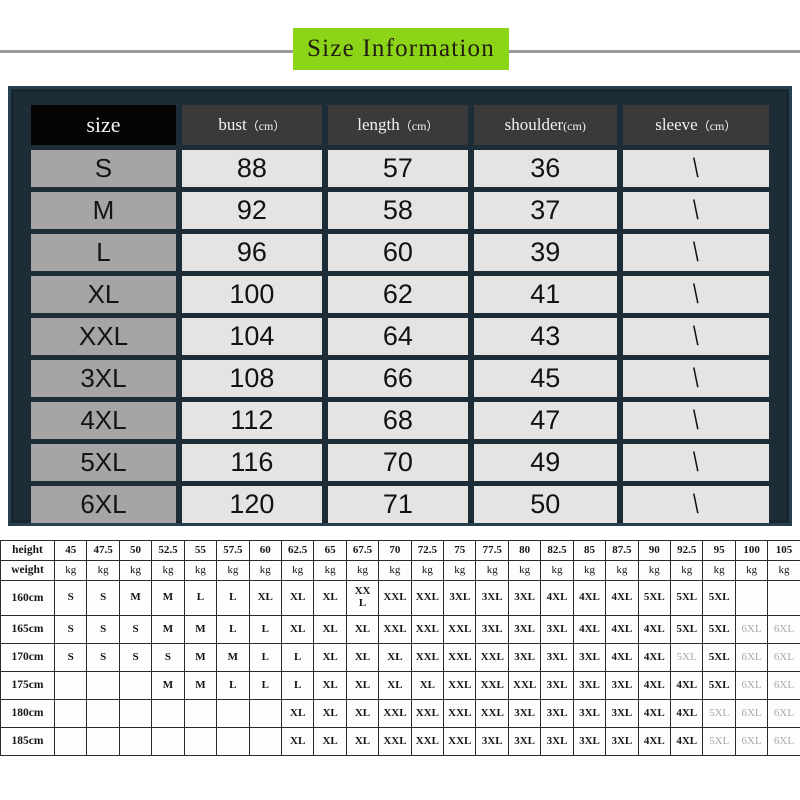 This screenshot has width=800, height=800. I want to click on size-table-row: 5XL 116 70 49 \, so click(400, 462).